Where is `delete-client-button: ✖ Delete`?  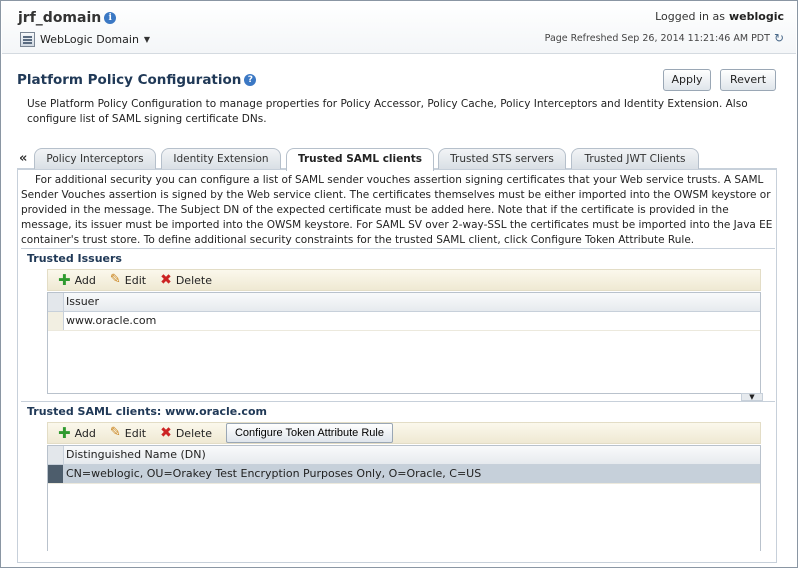 delete-client-button: ✖ Delete is located at coordinates (186, 433).